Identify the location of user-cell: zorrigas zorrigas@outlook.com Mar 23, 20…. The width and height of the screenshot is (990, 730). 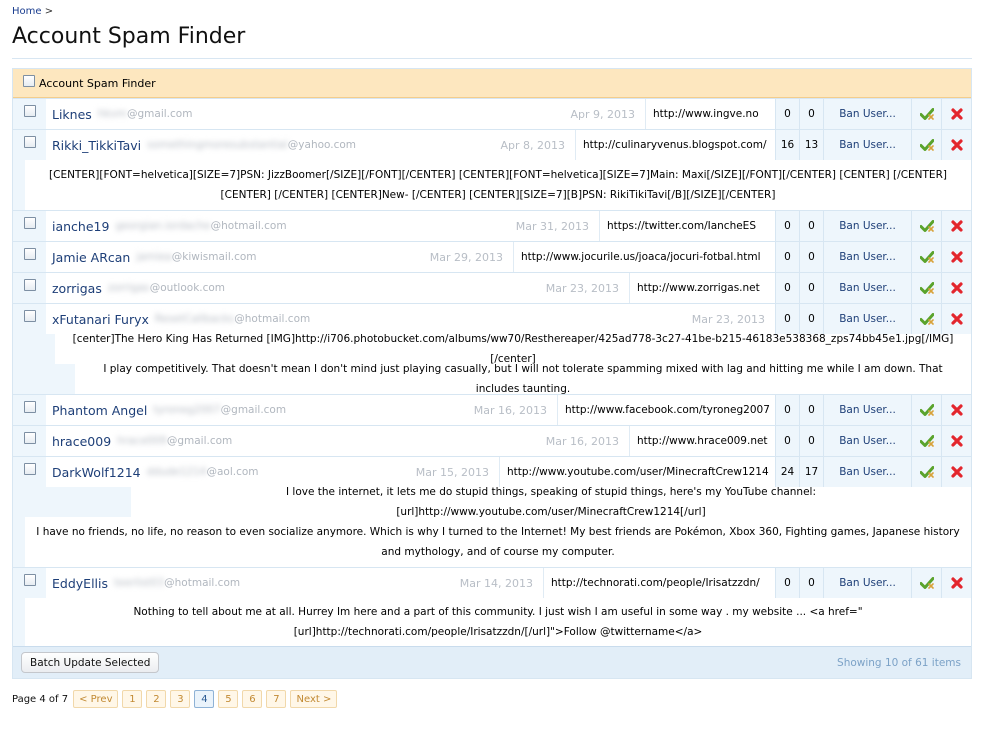
(337, 288).